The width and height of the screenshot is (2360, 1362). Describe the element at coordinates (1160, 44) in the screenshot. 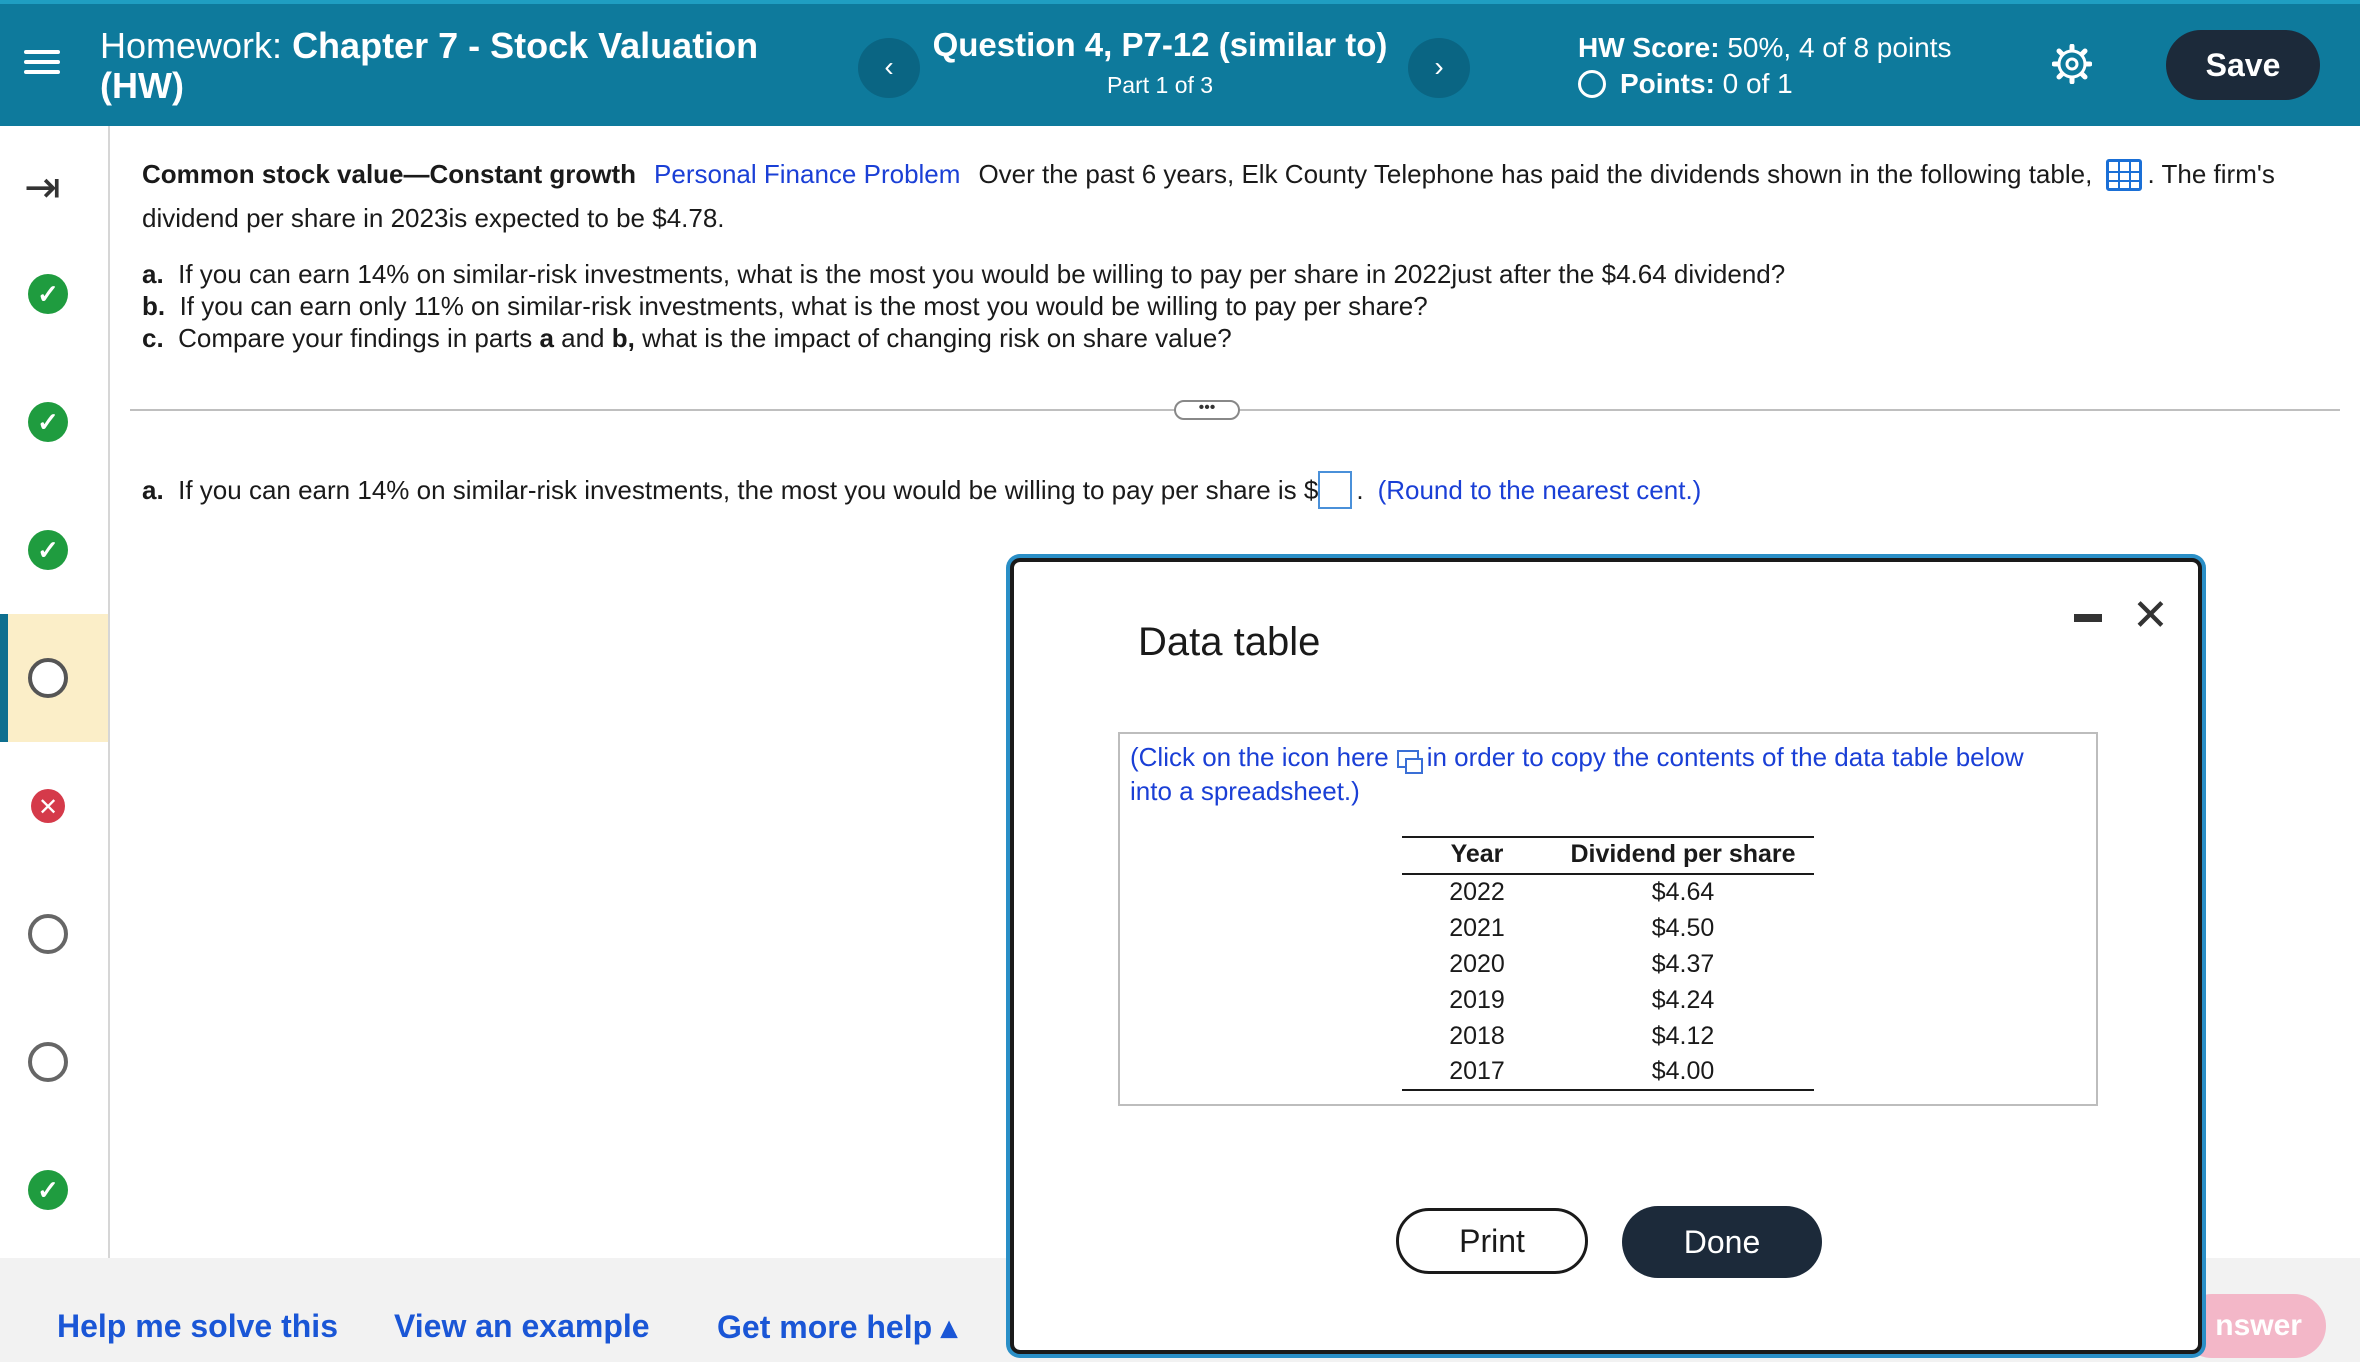

I see `question-title: Question 4, P7-12 (similar to)` at that location.